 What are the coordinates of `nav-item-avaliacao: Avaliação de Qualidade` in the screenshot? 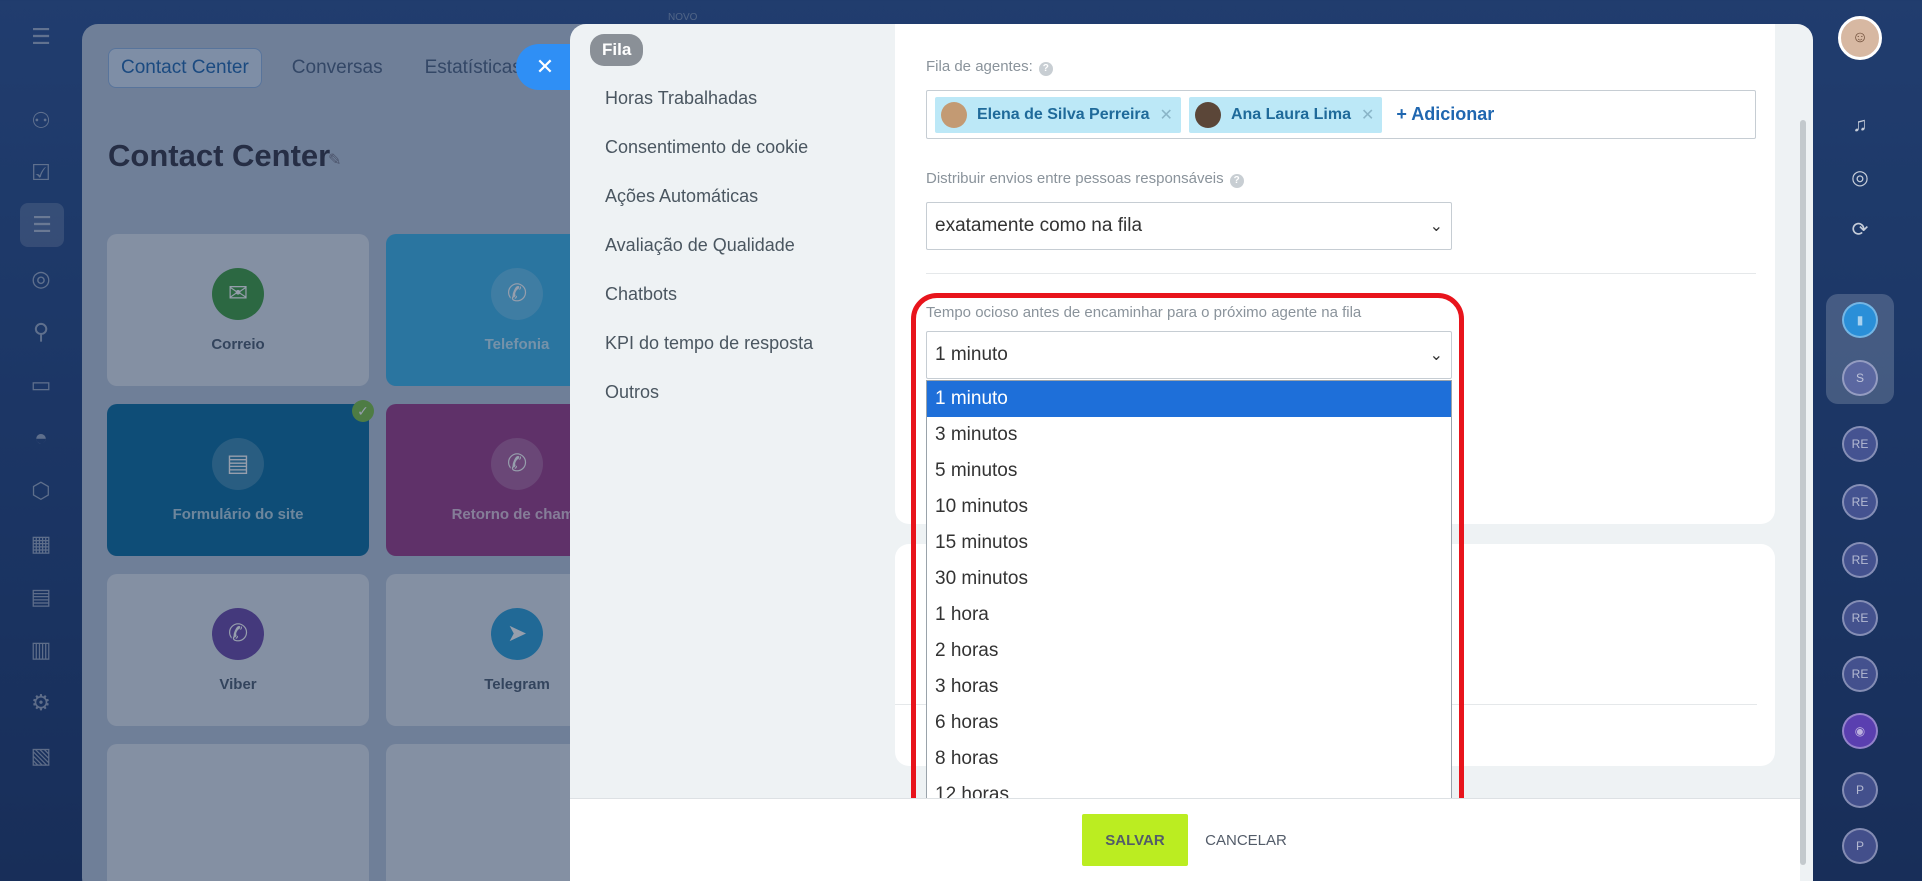 It's located at (709, 257).